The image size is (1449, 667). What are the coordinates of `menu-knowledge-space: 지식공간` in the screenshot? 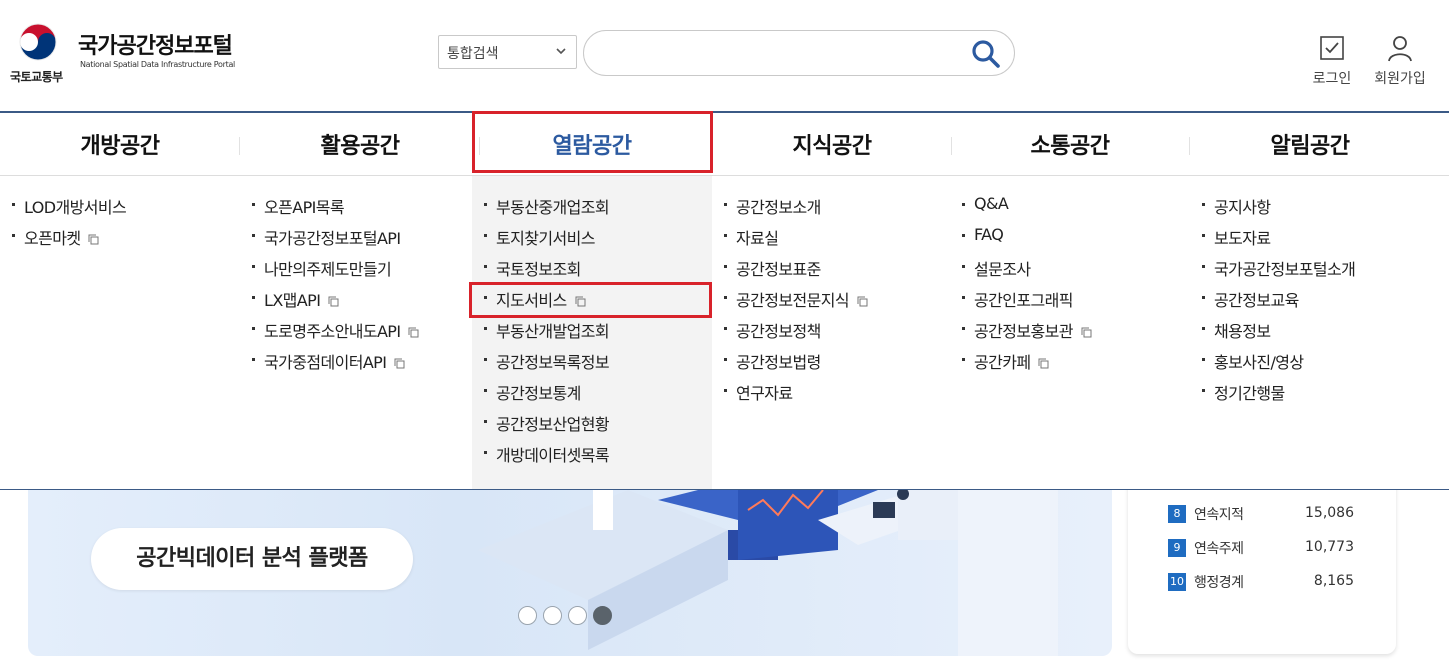 It's located at (832, 144).